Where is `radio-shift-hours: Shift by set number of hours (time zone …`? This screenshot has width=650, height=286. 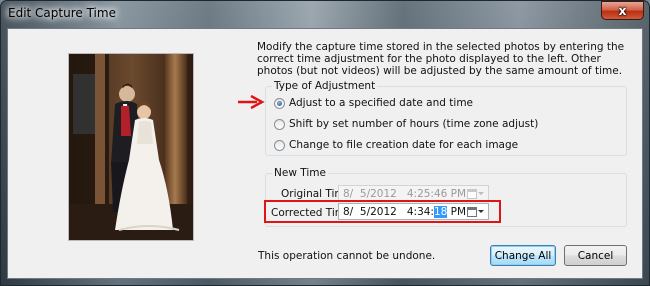
radio-shift-hours: Shift by set number of hours (time zone … is located at coordinates (406, 124).